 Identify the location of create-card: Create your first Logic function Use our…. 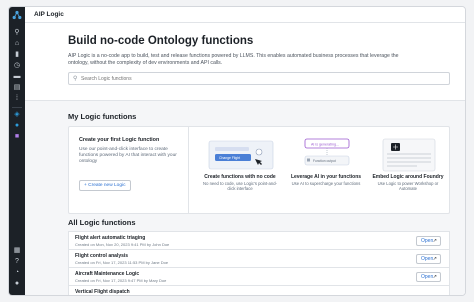
(129, 170).